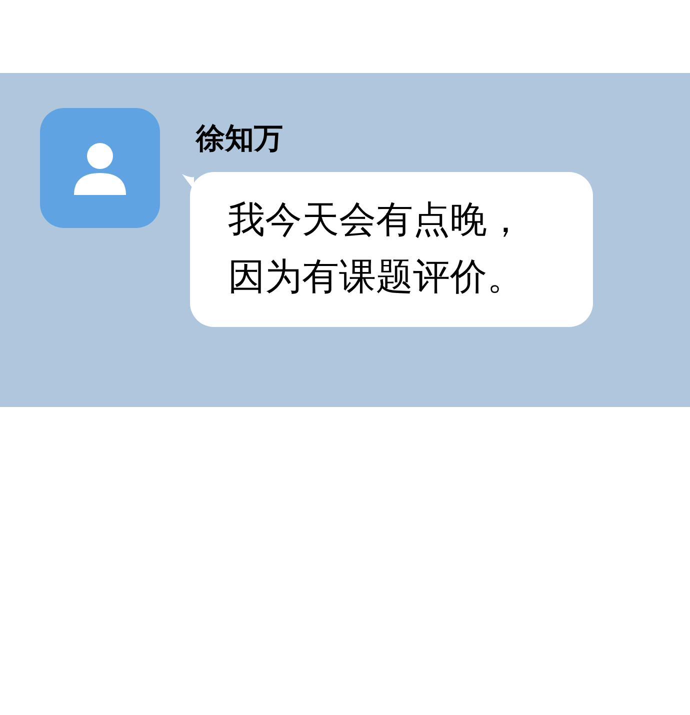  What do you see at coordinates (376, 248) in the screenshot?
I see `message-text: 我今天会有点晚，因为有课题评价。` at bounding box center [376, 248].